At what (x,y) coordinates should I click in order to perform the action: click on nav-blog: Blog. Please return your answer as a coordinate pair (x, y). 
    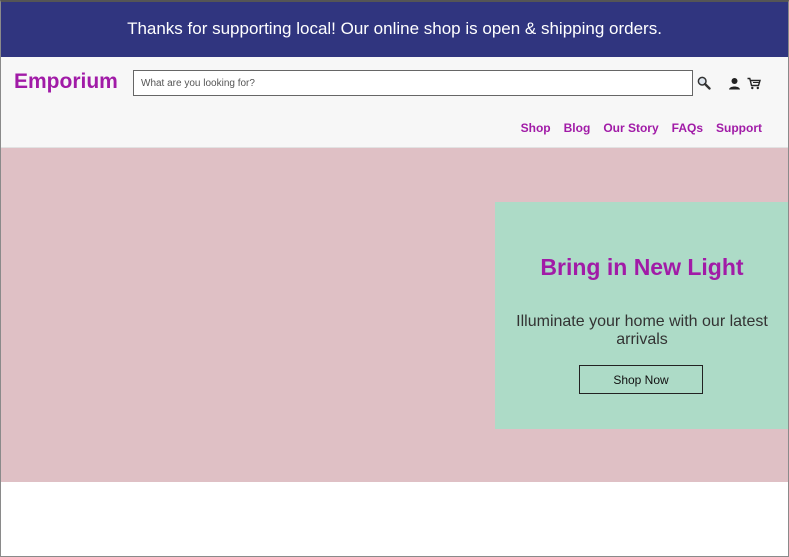
    Looking at the image, I should click on (577, 128).